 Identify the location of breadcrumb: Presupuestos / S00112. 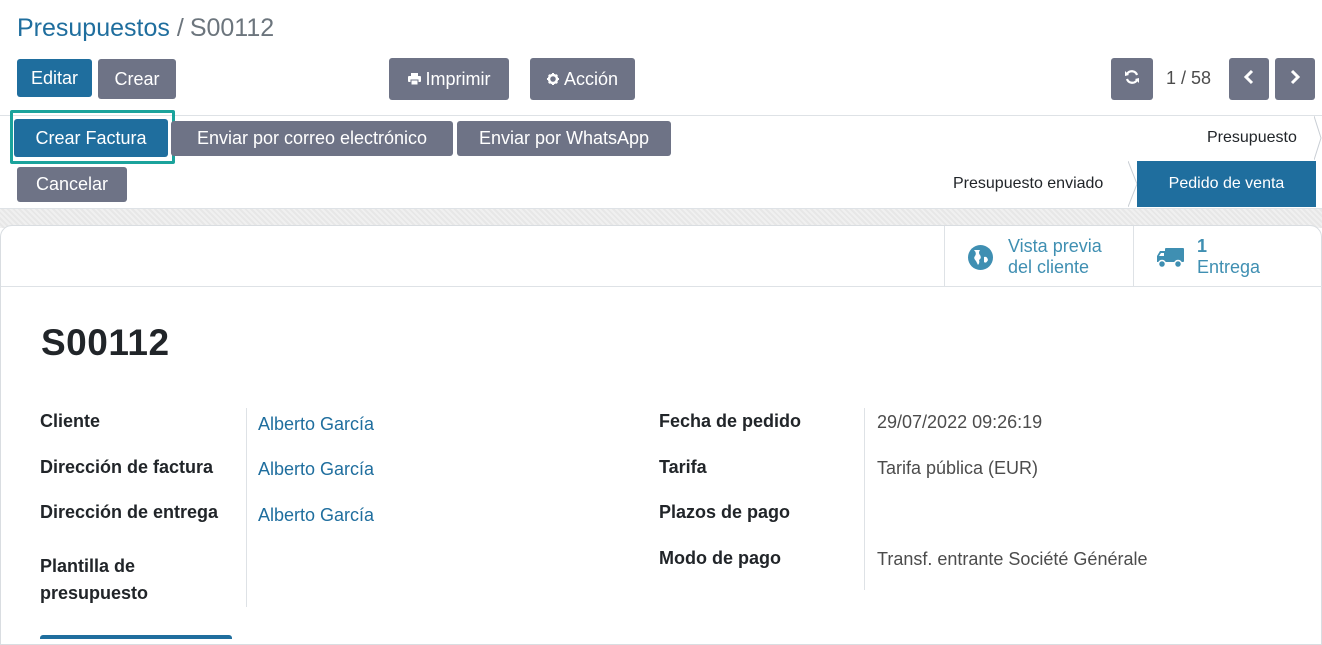
(145, 28).